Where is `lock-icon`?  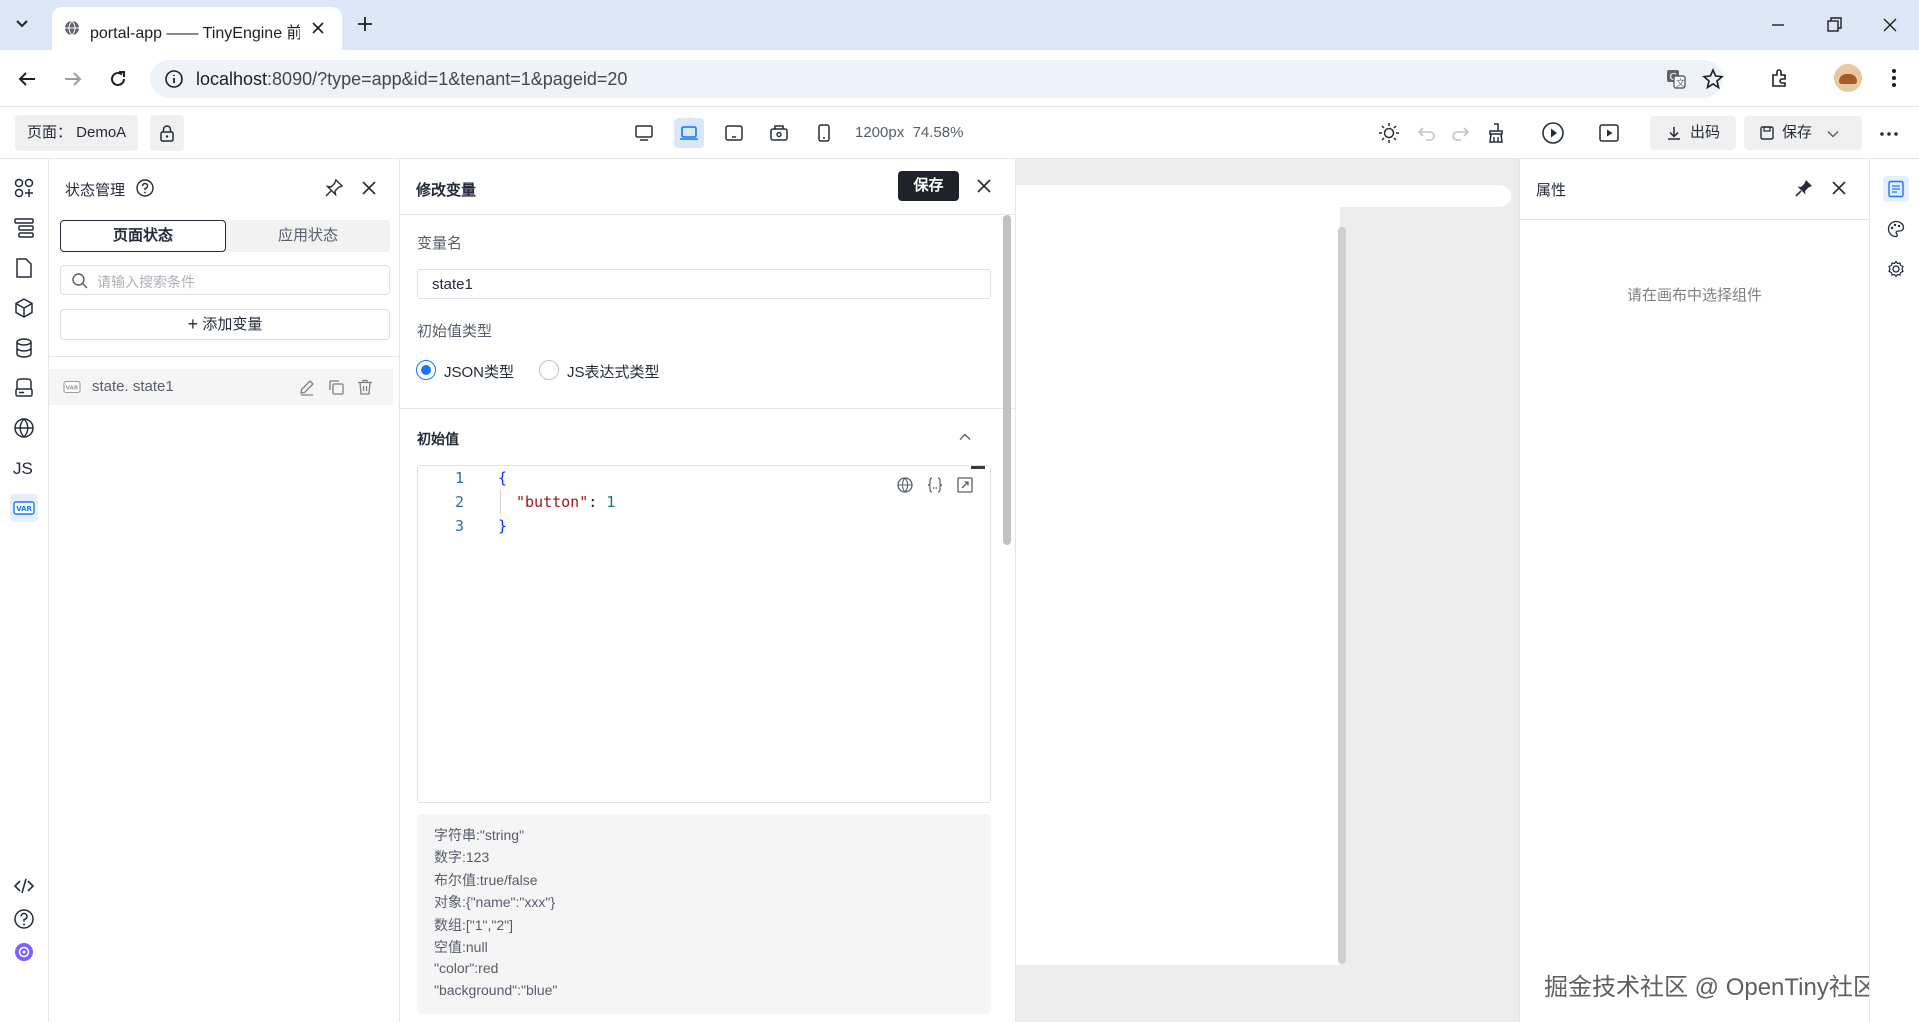 lock-icon is located at coordinates (167, 133).